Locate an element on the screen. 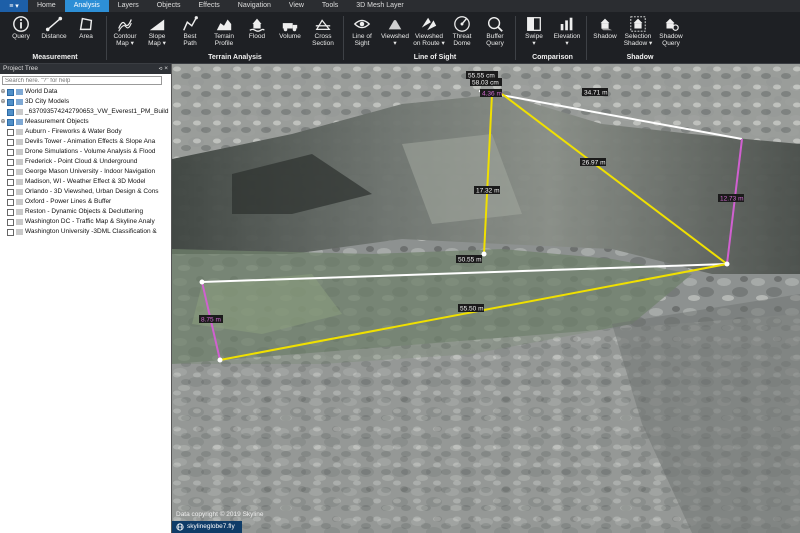  slope-icon is located at coordinates (157, 25).